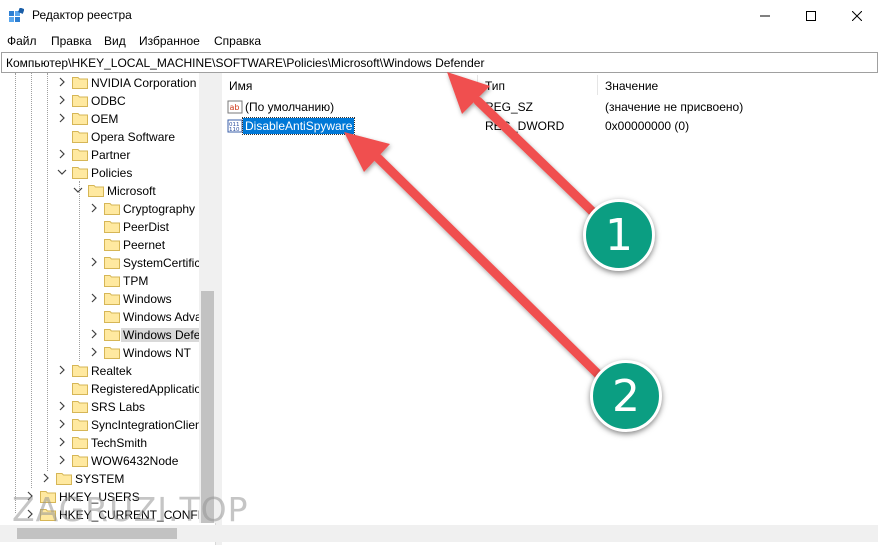 The width and height of the screenshot is (880, 545). I want to click on menu-file: Файл, so click(22, 41).